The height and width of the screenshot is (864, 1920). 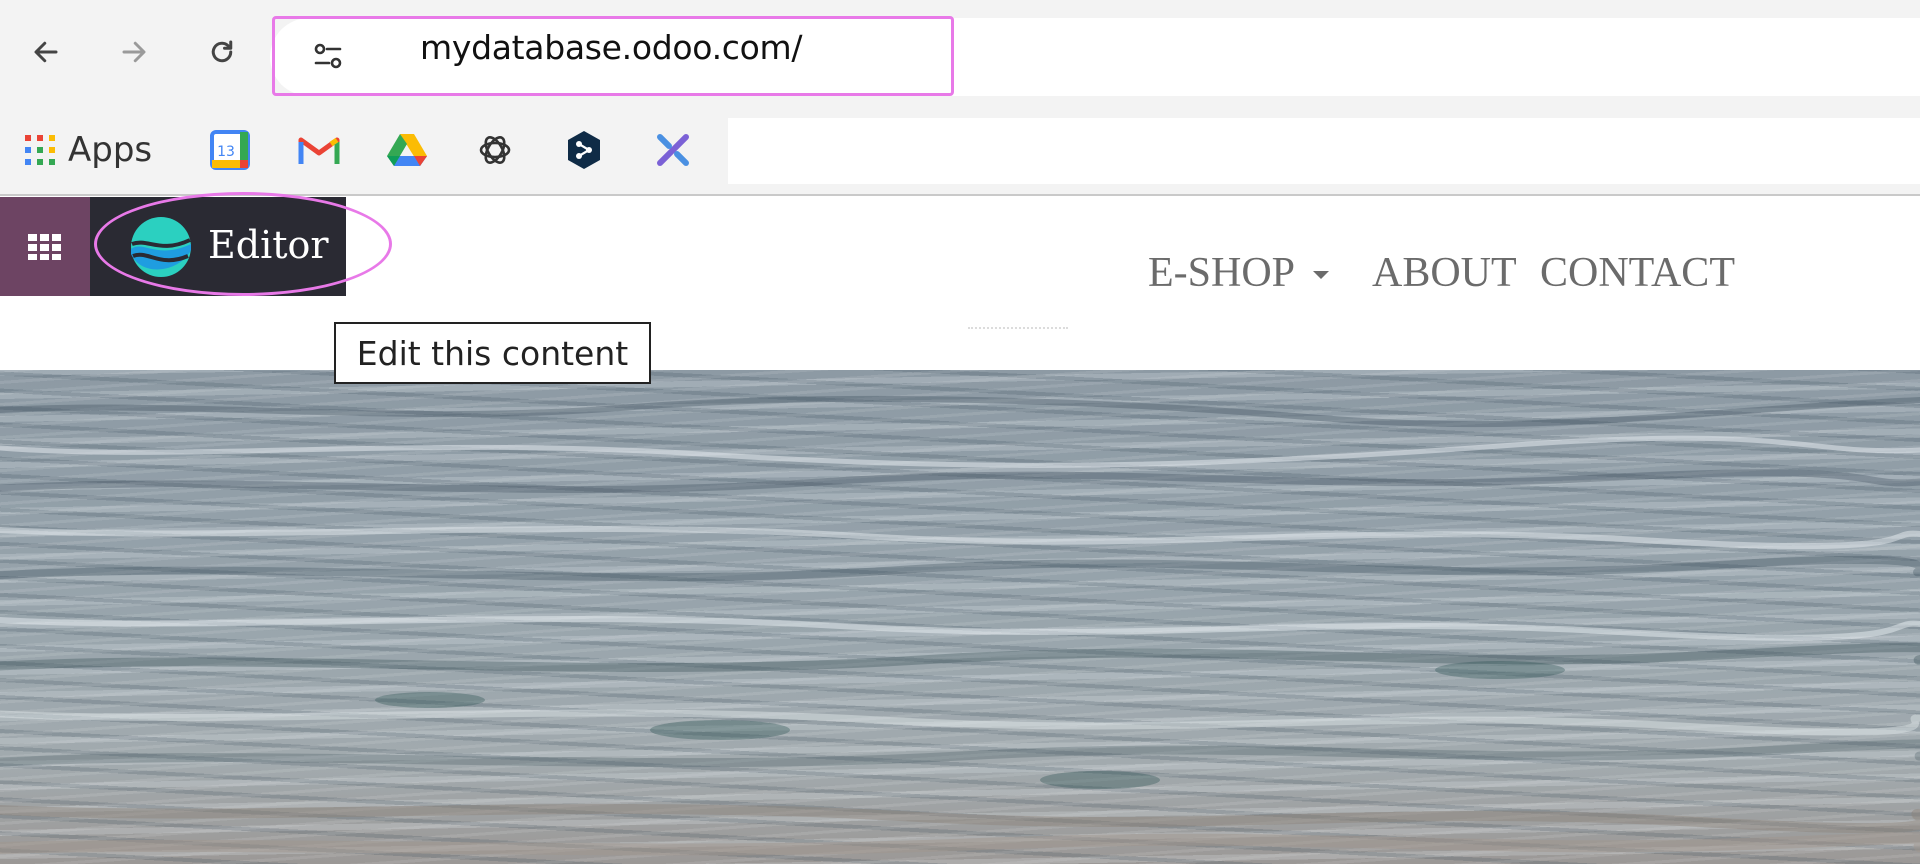 I want to click on forward-button, so click(x=134, y=52).